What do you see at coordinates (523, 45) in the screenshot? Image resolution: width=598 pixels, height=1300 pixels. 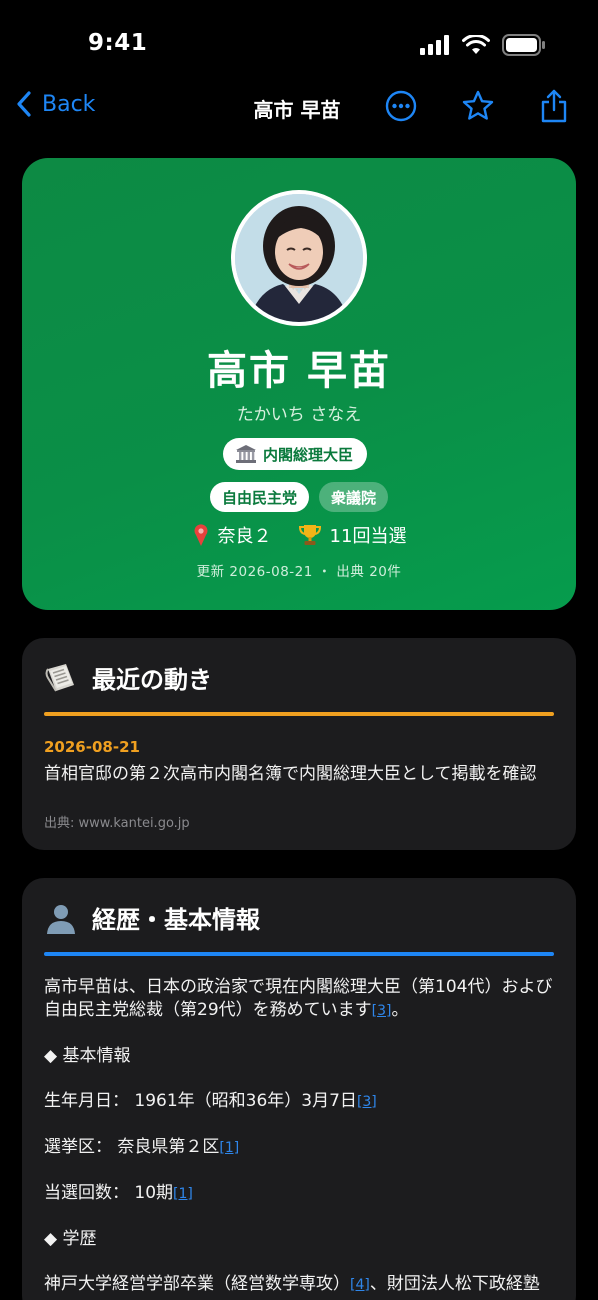 I see `battery-icon` at bounding box center [523, 45].